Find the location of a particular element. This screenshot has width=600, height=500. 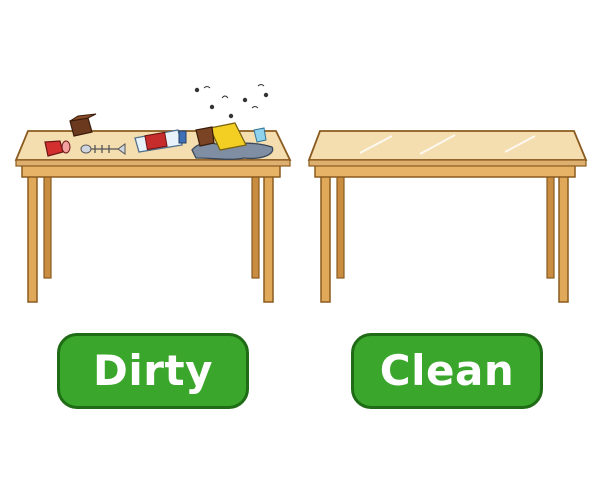

clean-label: Clean is located at coordinates (447, 370).